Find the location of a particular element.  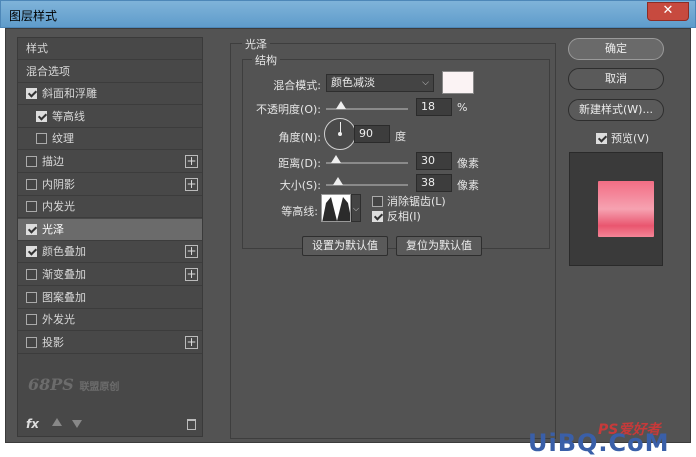

style-item-label: 混合选项 is located at coordinates (48, 71).